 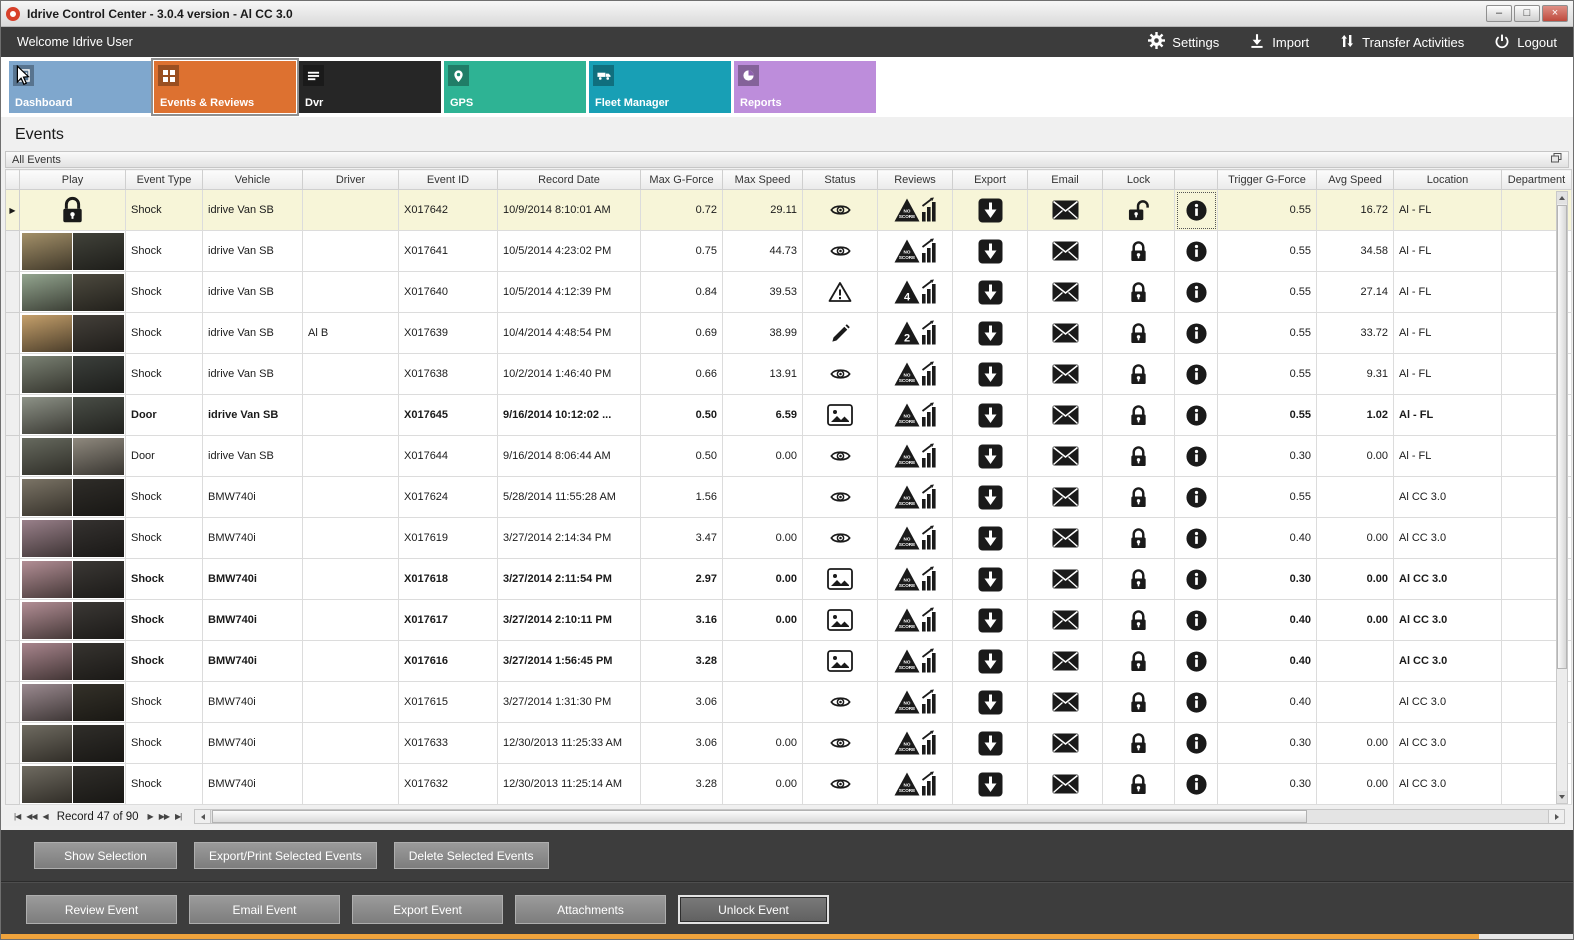 What do you see at coordinates (101, 909) in the screenshot?
I see `review-event-button: Review Event` at bounding box center [101, 909].